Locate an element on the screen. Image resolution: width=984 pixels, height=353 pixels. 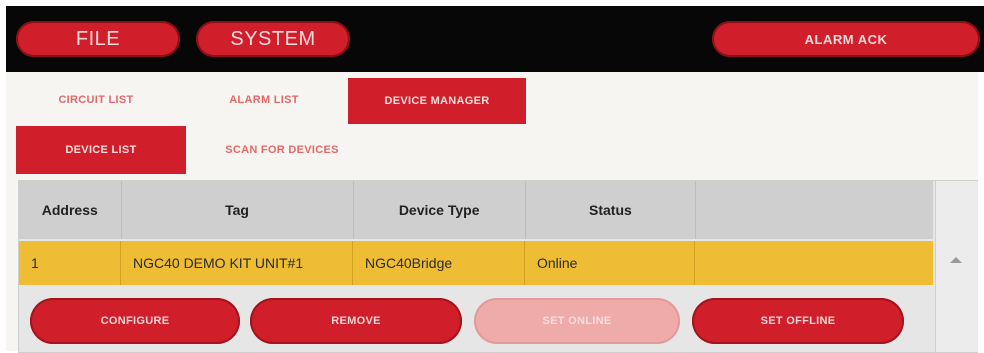
subtab-device-list: DEVICE LIST is located at coordinates (101, 150).